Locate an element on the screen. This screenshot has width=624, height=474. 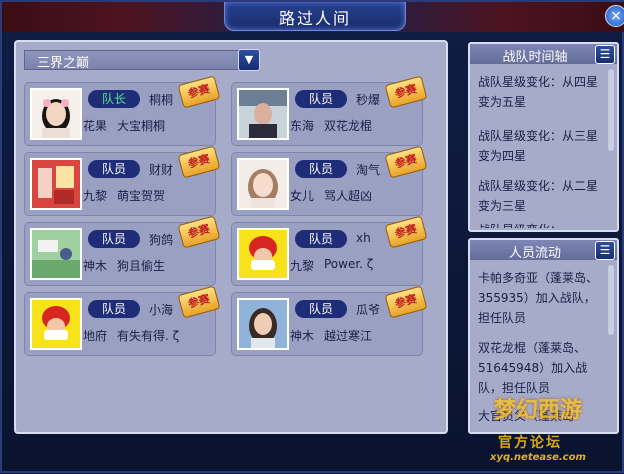
chevron-down-icon: ▼ is located at coordinates (249, 60).